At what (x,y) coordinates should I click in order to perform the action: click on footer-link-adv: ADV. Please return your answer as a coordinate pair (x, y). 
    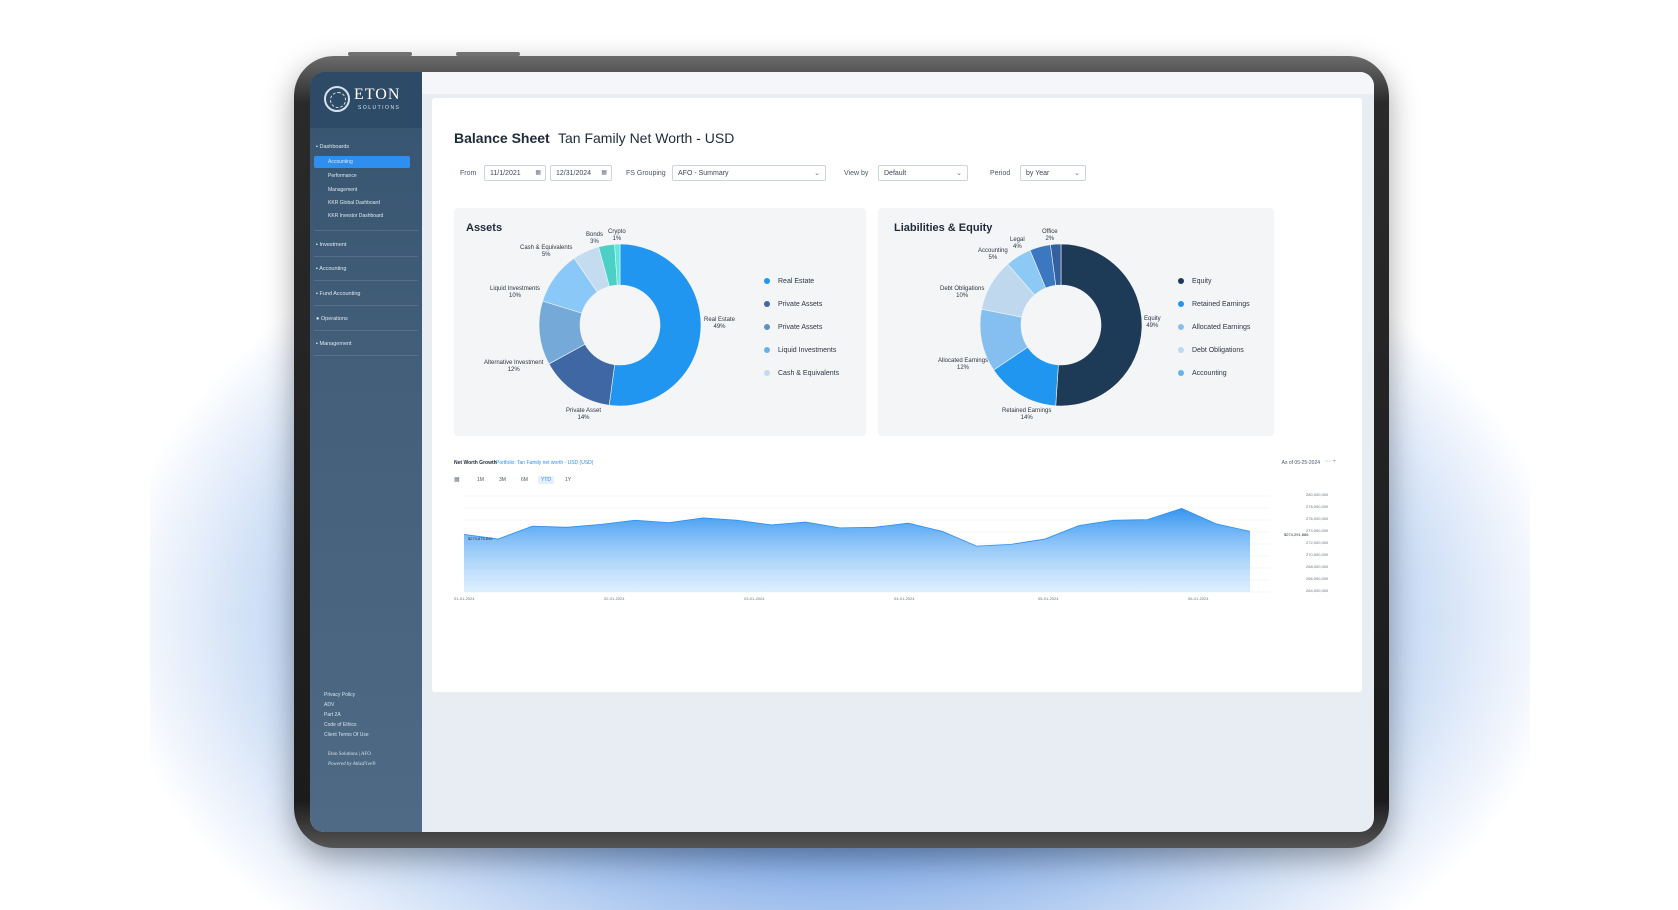
    Looking at the image, I should click on (329, 705).